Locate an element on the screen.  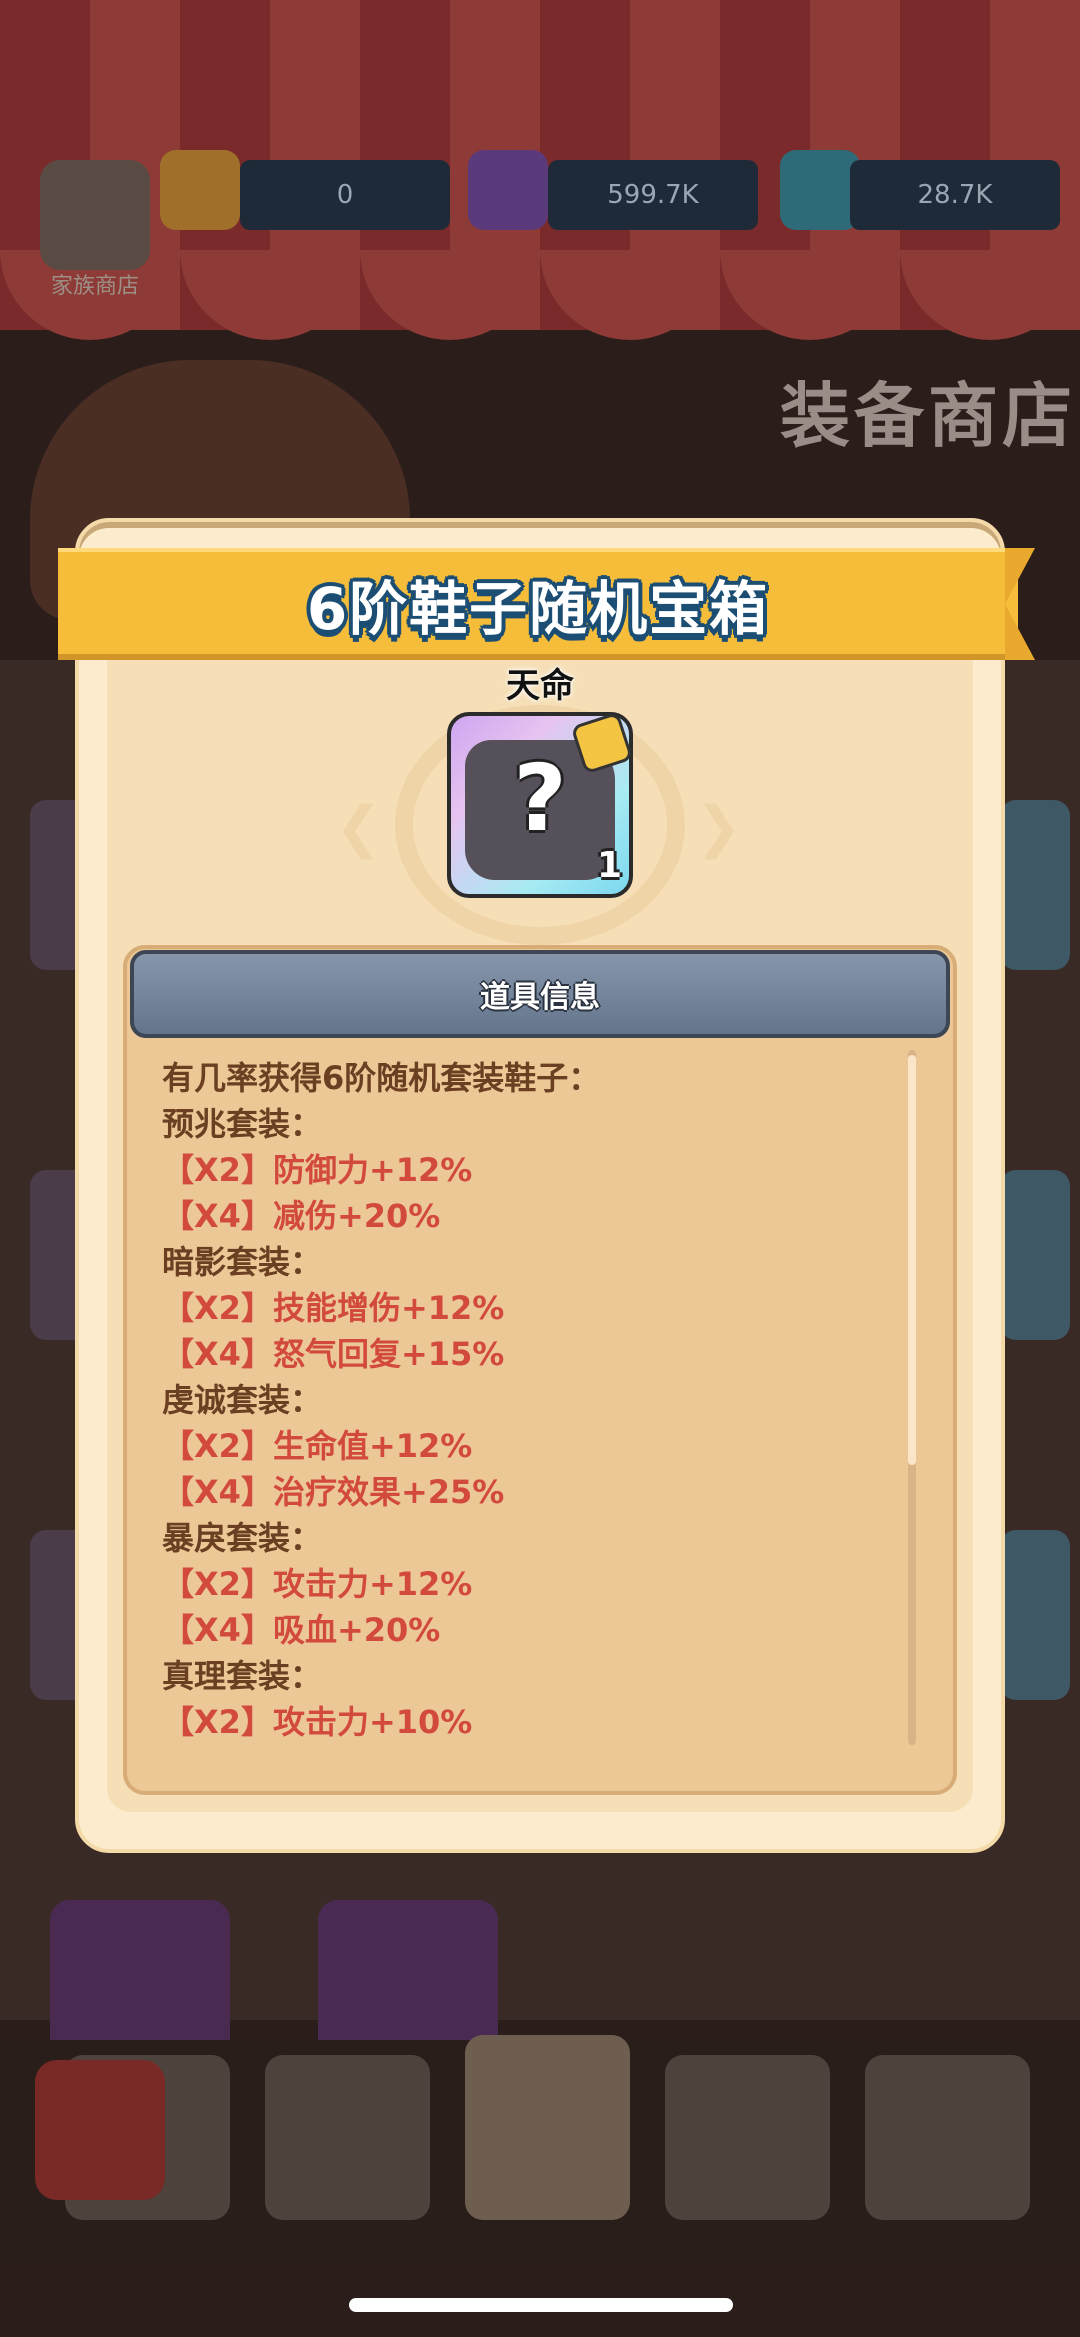
info-header: 道具信息 is located at coordinates (540, 994).